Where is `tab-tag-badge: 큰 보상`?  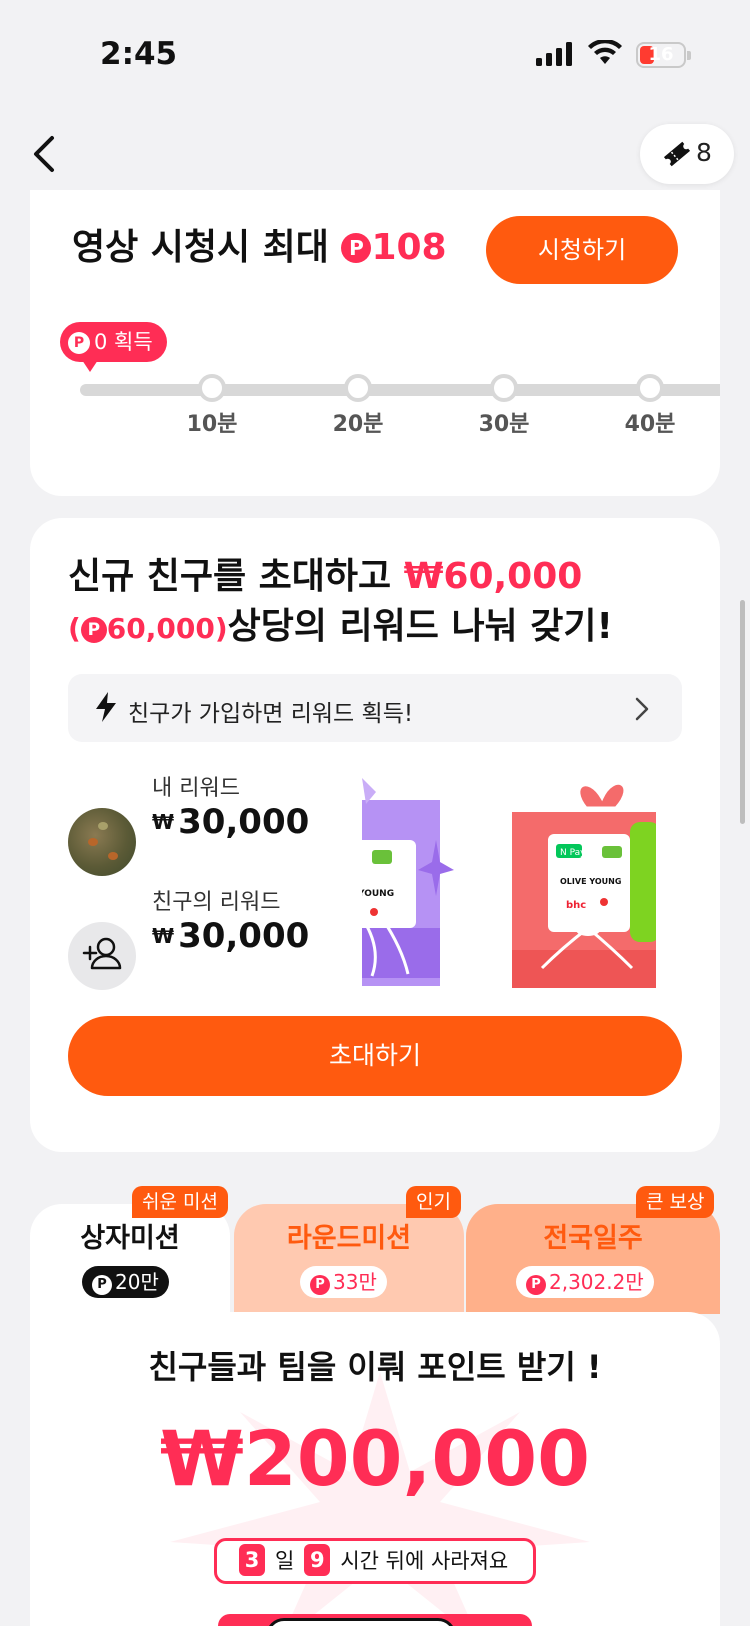 tab-tag-badge: 큰 보상 is located at coordinates (675, 1202).